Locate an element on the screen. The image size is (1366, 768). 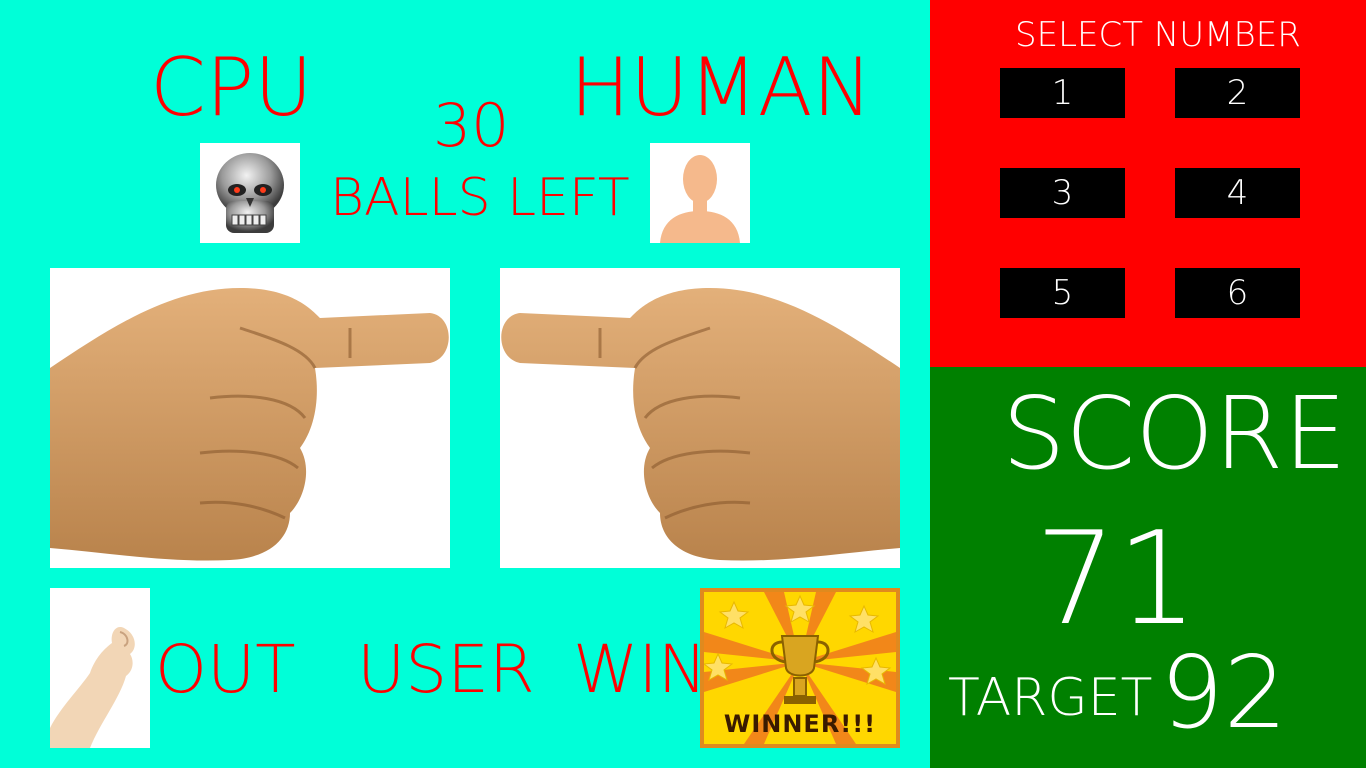
human-label: HUMAN is located at coordinates (721, 87).